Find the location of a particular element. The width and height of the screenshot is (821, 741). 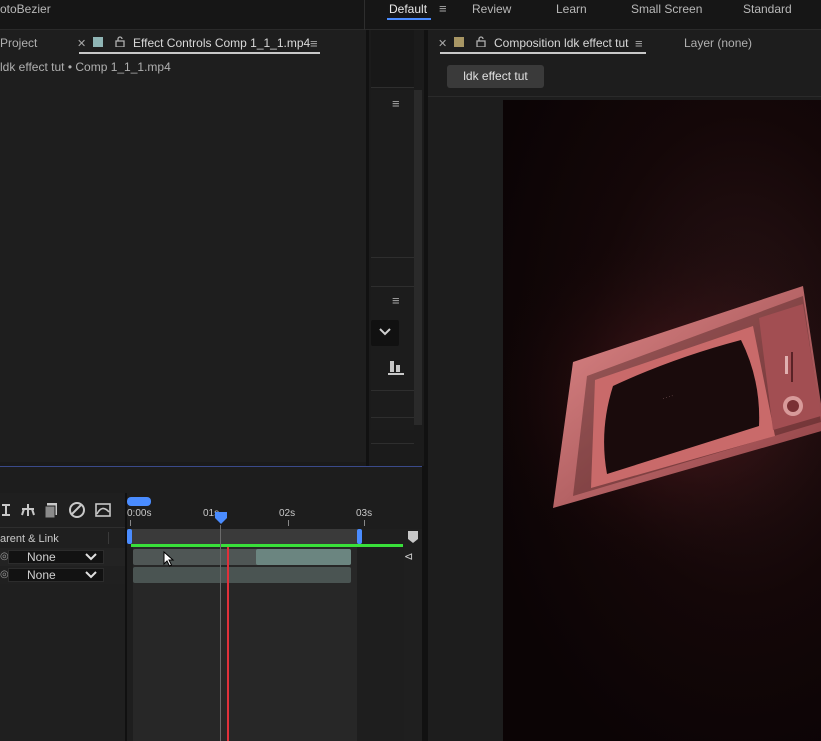

current-time-indicator-head is located at coordinates (221, 518).